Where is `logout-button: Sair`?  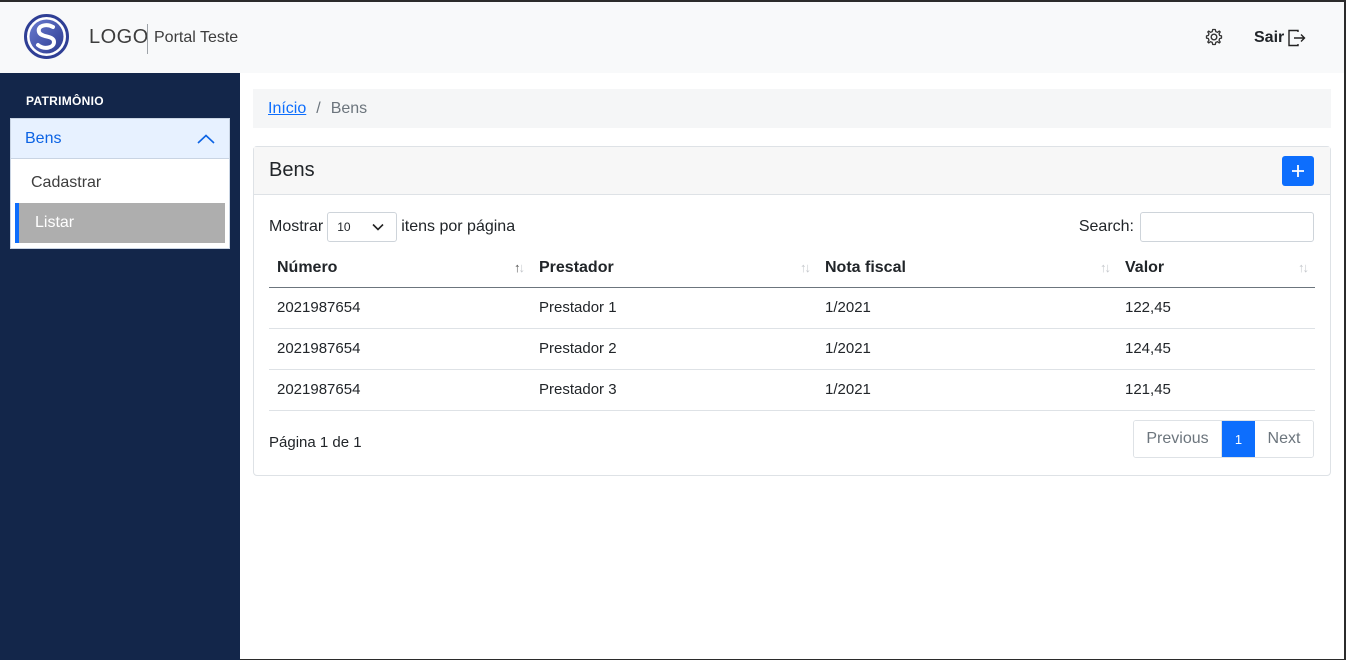 logout-button: Sair is located at coordinates (1280, 38).